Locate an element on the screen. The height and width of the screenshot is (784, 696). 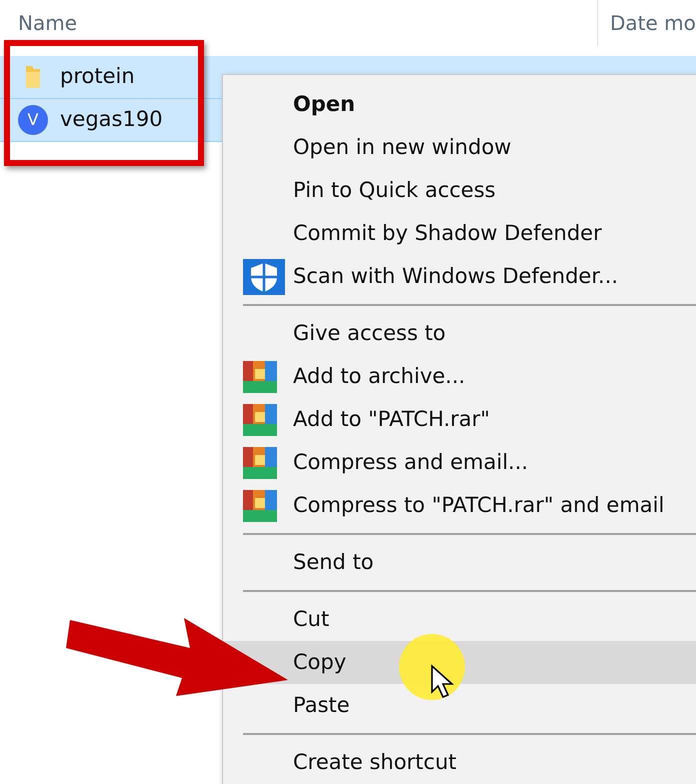
app-icon: V is located at coordinates (33, 120).